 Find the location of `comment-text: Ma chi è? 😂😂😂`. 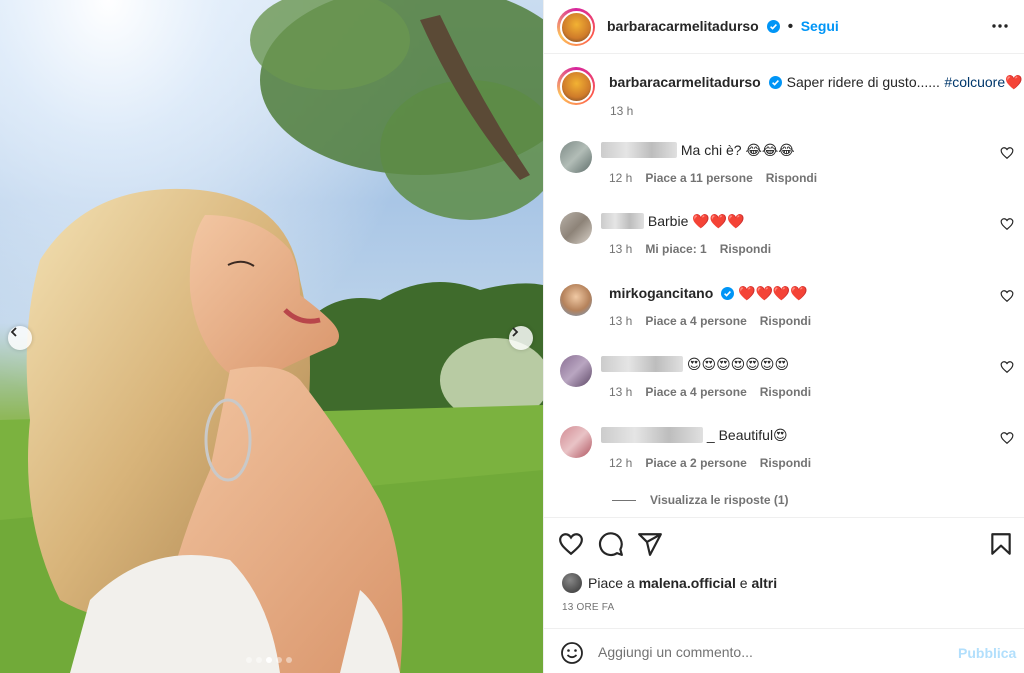

comment-text: Ma chi è? 😂😂😂 is located at coordinates (737, 150).